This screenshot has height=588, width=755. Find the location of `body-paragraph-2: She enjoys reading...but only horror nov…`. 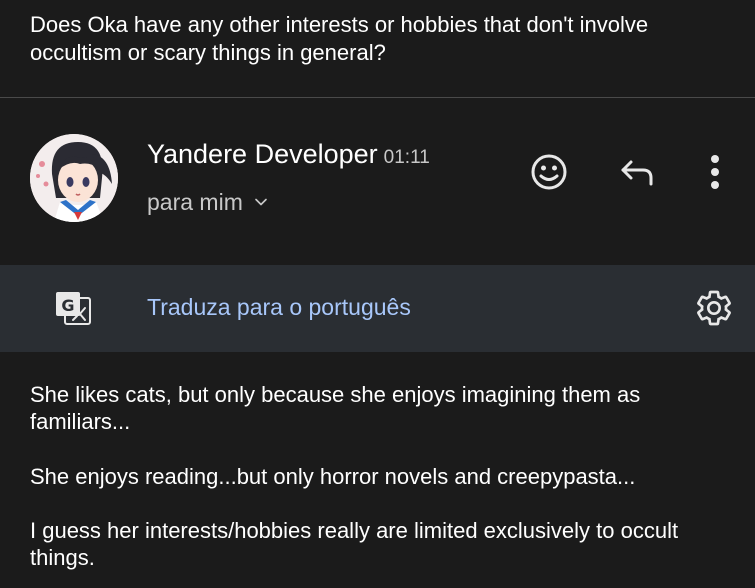

body-paragraph-2: She enjoys reading...but only horror nov… is located at coordinates (333, 476).